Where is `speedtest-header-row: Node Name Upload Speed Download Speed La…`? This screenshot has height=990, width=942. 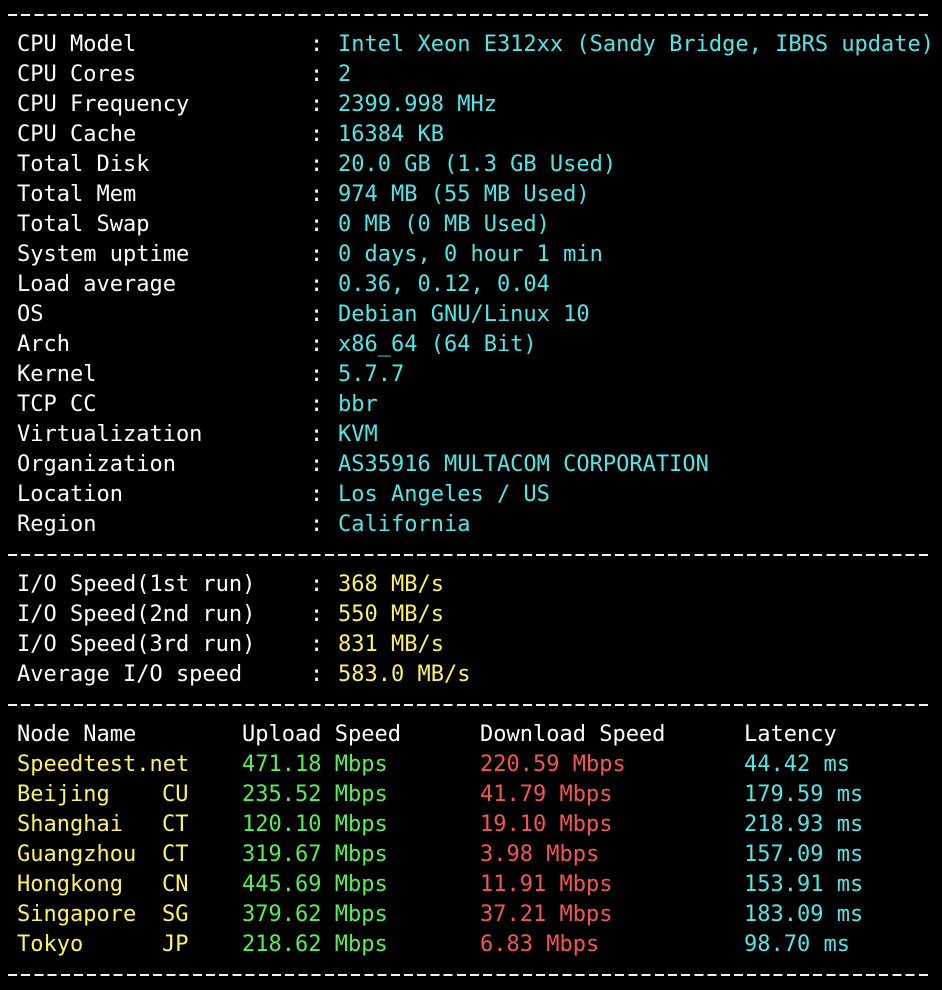
speedtest-header-row: Node Name Upload Speed Download Speed La… is located at coordinates (473, 735).